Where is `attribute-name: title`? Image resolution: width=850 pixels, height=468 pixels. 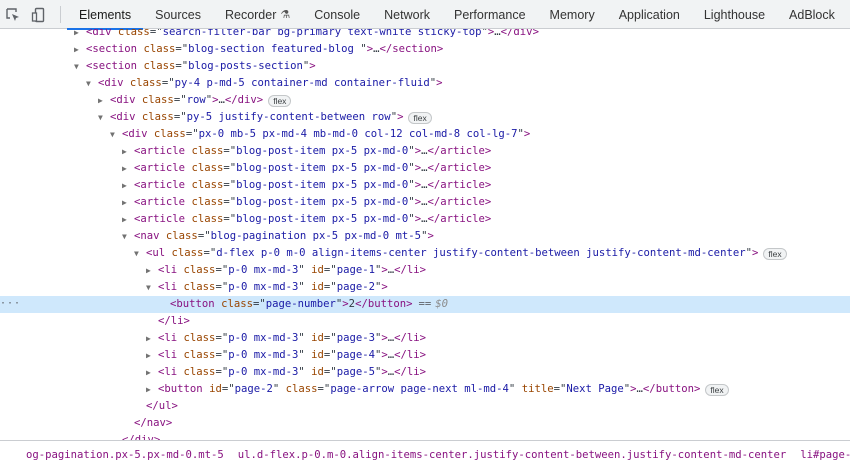
attribute-name: title is located at coordinates (538, 389).